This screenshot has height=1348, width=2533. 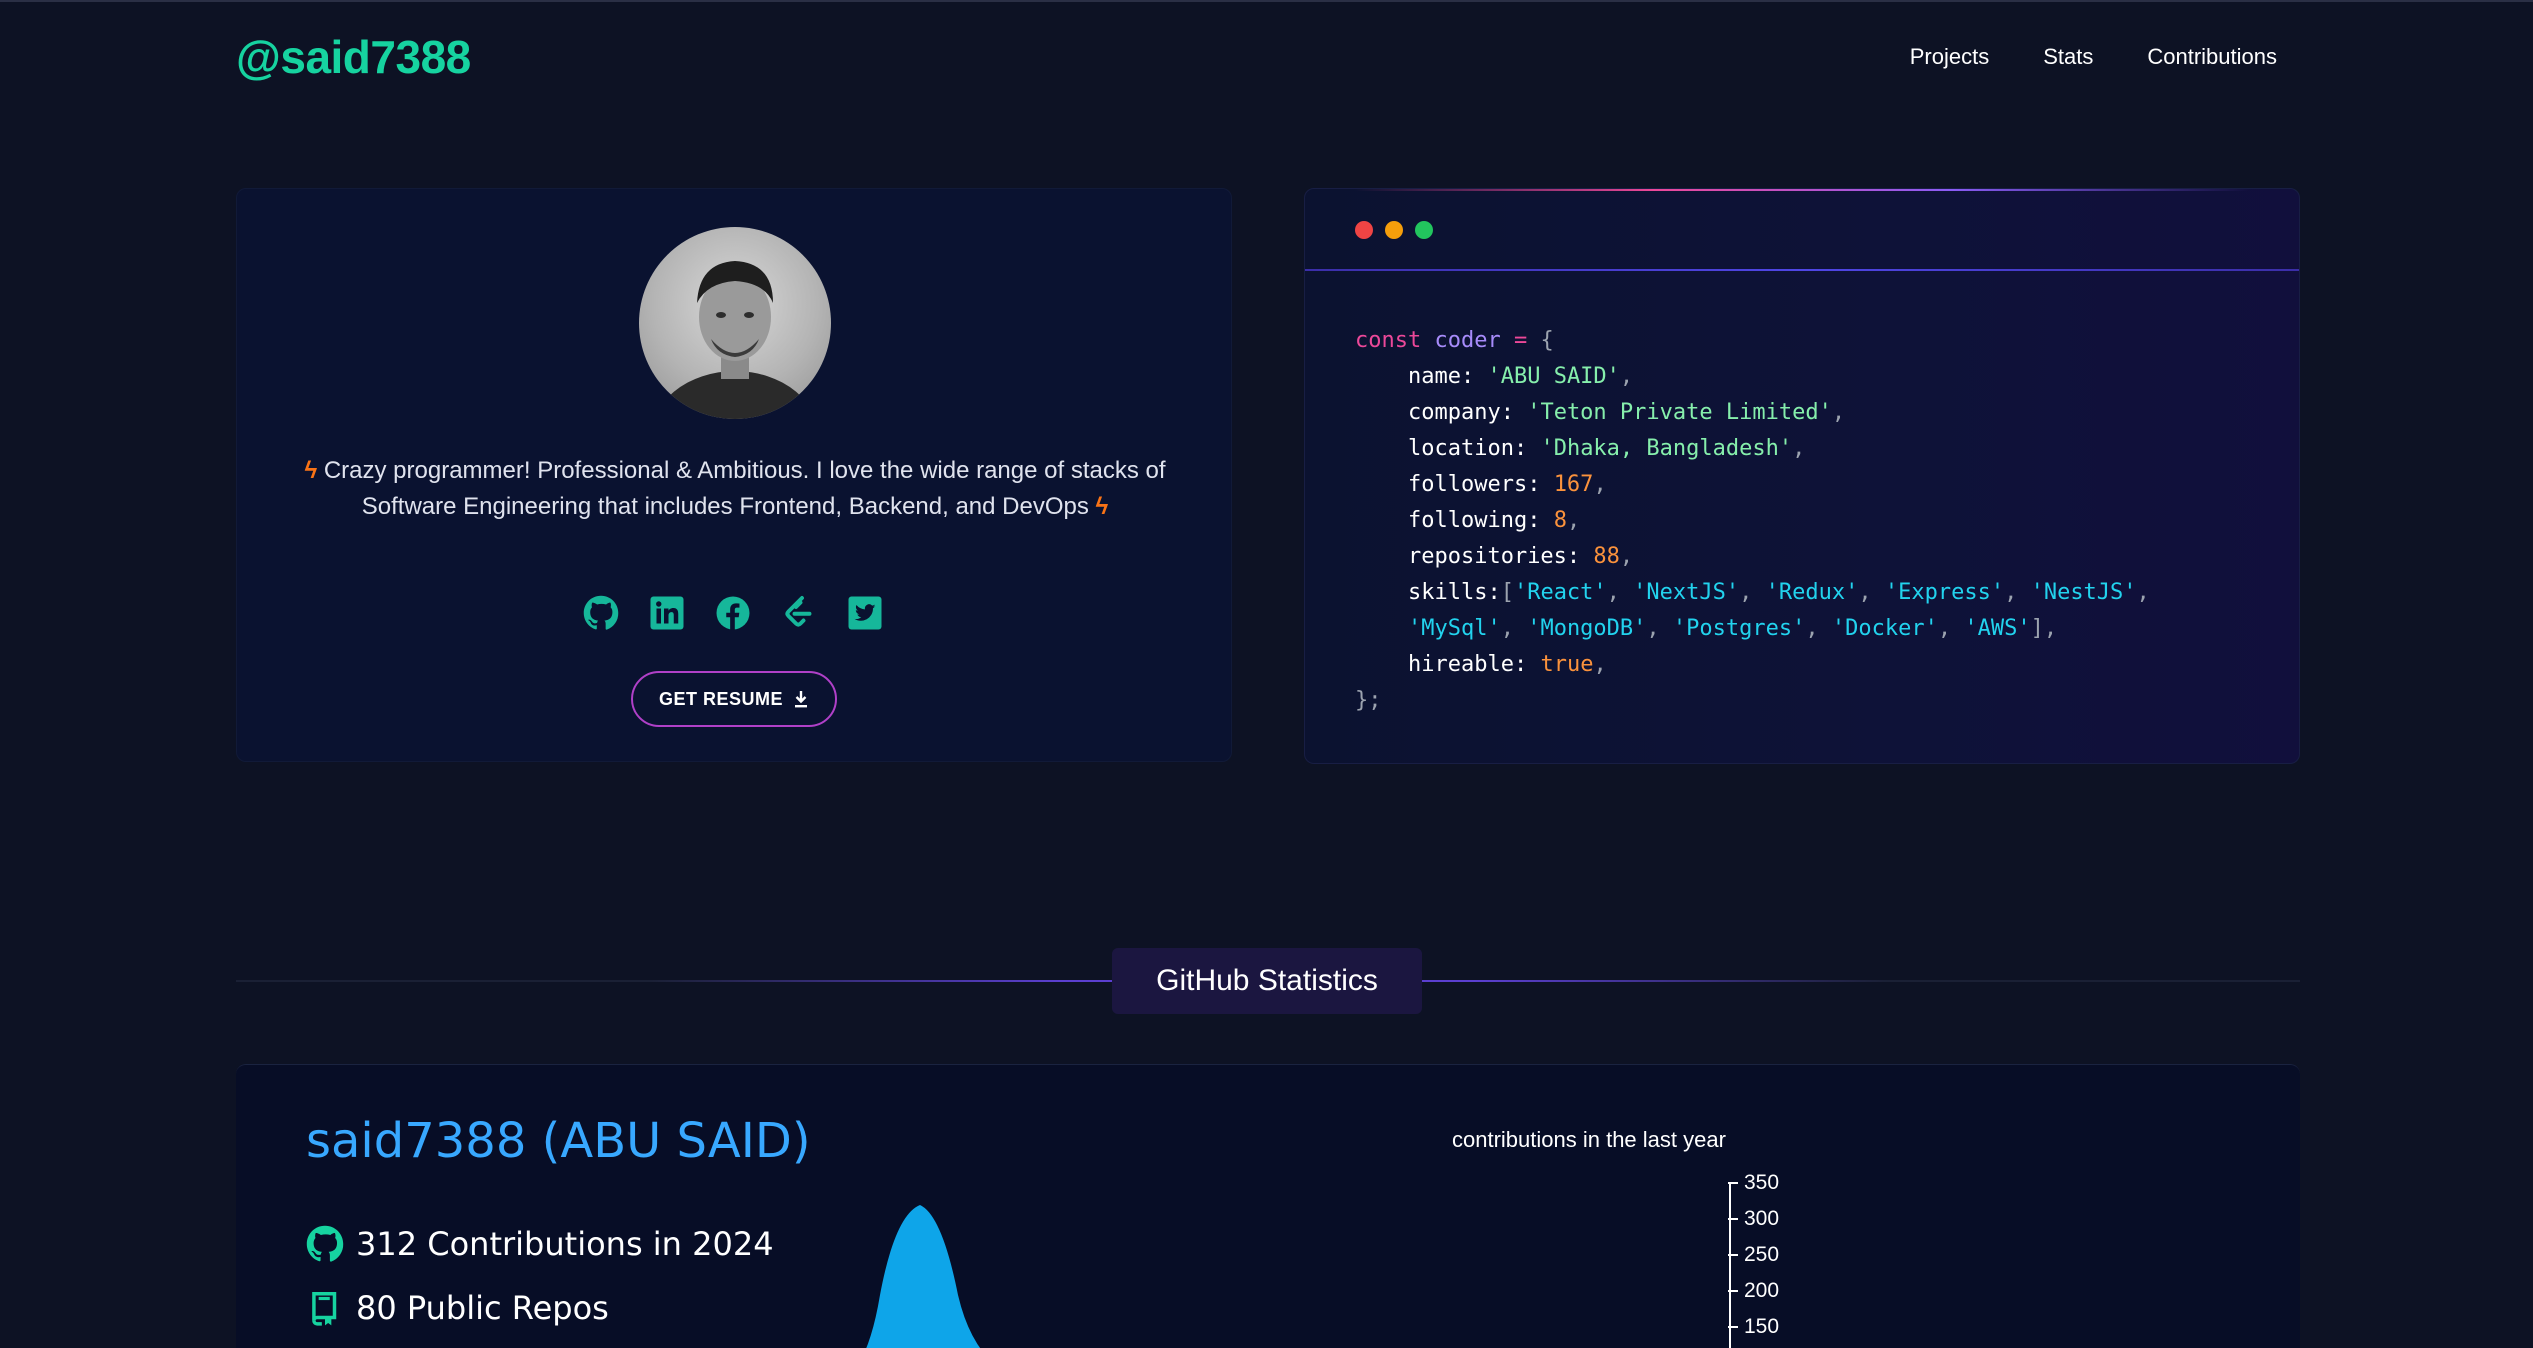 I want to click on code-repositories: 88, so click(x=1606, y=556).